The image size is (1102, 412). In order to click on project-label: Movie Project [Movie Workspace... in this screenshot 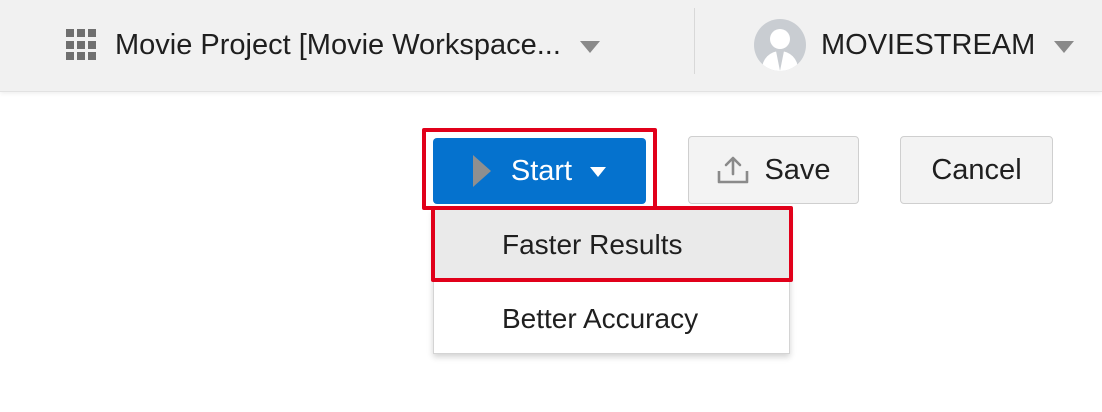, I will do `click(338, 44)`.